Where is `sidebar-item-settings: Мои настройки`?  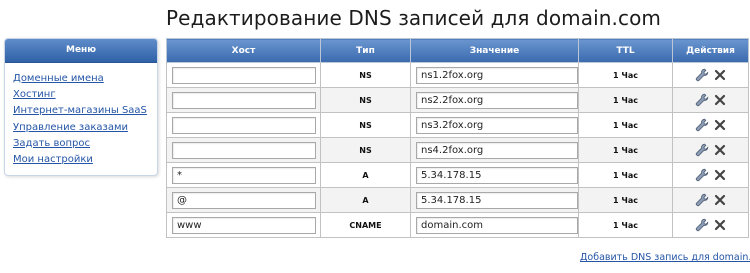
sidebar-item-settings: Мои настройки is located at coordinates (53, 159).